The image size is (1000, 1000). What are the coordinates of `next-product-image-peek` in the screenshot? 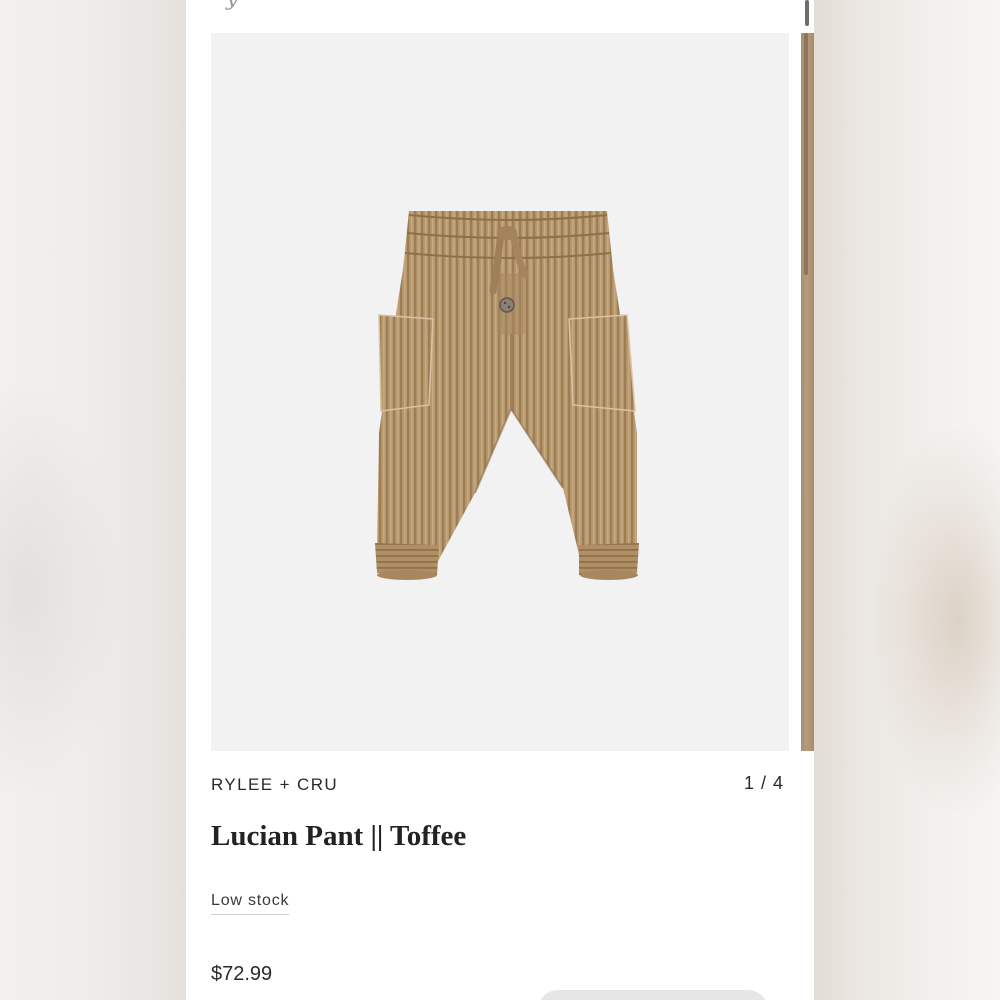 It's located at (807, 392).